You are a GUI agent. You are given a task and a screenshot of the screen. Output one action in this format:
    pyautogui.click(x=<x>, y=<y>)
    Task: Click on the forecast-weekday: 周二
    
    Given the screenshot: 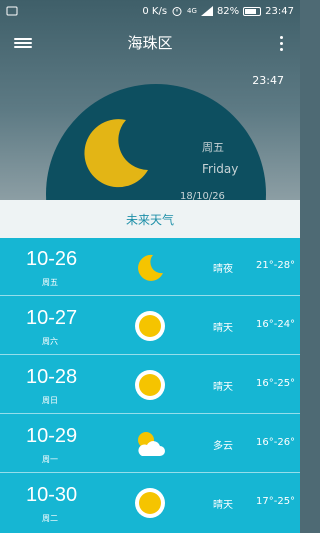 What is the action you would take?
    pyautogui.click(x=50, y=518)
    